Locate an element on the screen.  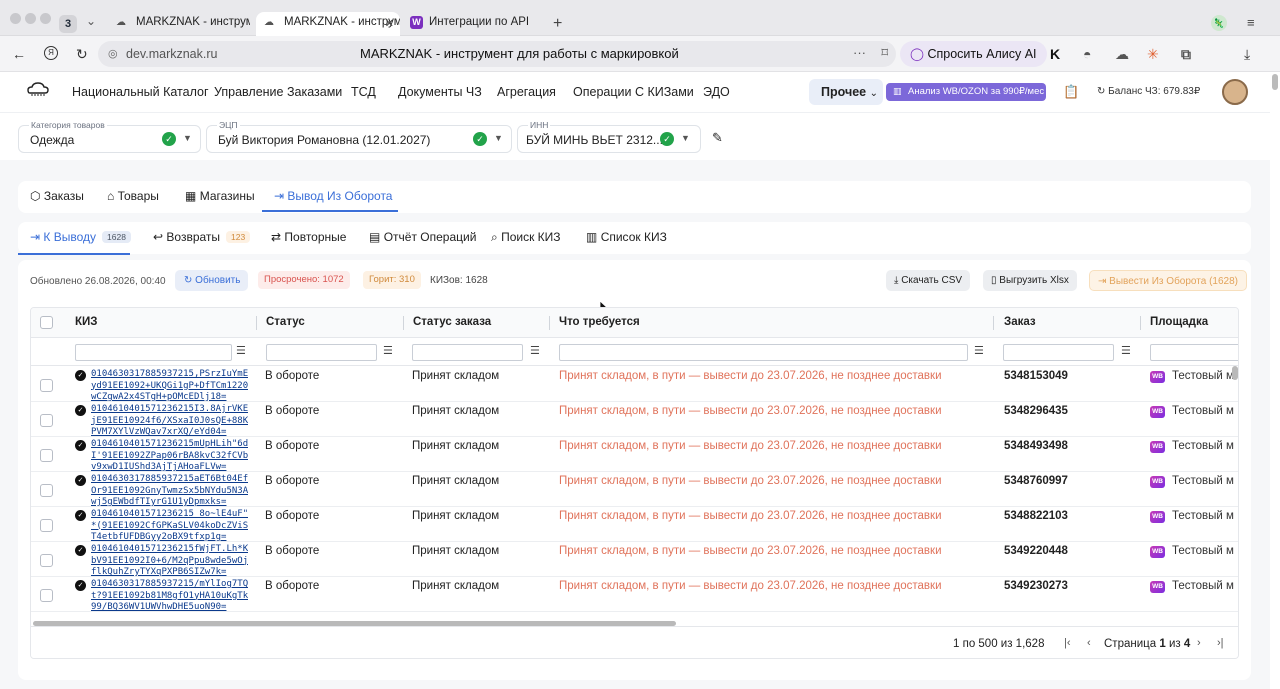
tab-stores: ▦ Магазины is located at coordinates (220, 196).